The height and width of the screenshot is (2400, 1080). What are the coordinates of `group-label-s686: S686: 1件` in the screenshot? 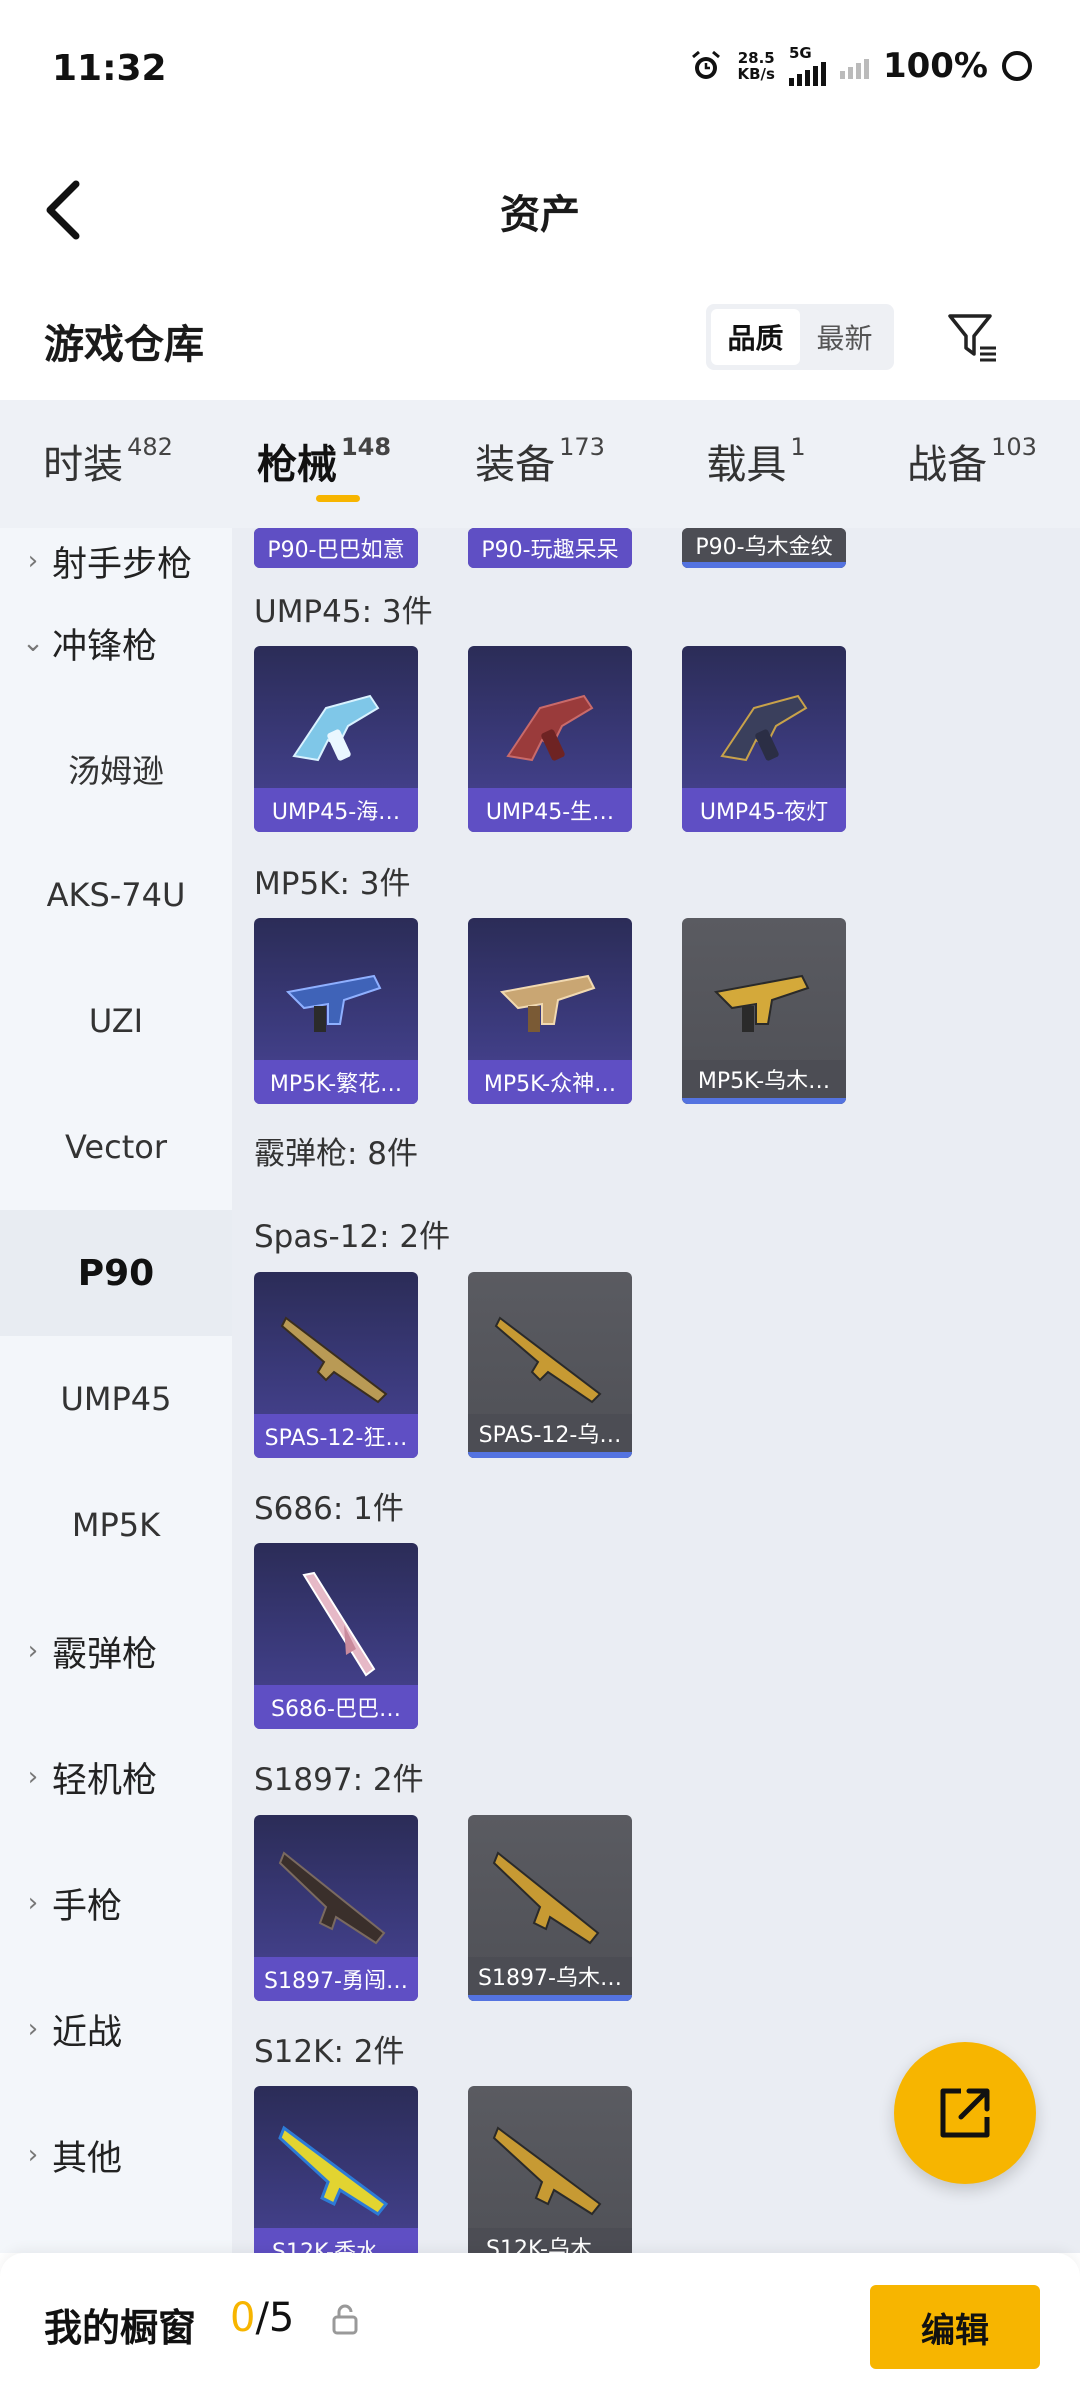 It's located at (329, 1509).